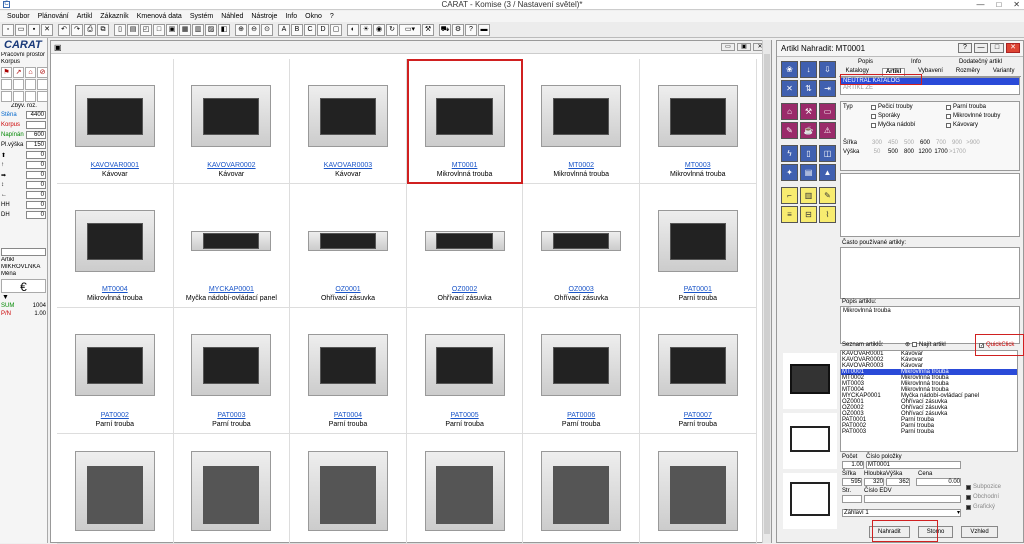 This screenshot has height=544, width=1024. Describe the element at coordinates (827, 214) in the screenshot. I see `clip-icon: ⌇` at that location.